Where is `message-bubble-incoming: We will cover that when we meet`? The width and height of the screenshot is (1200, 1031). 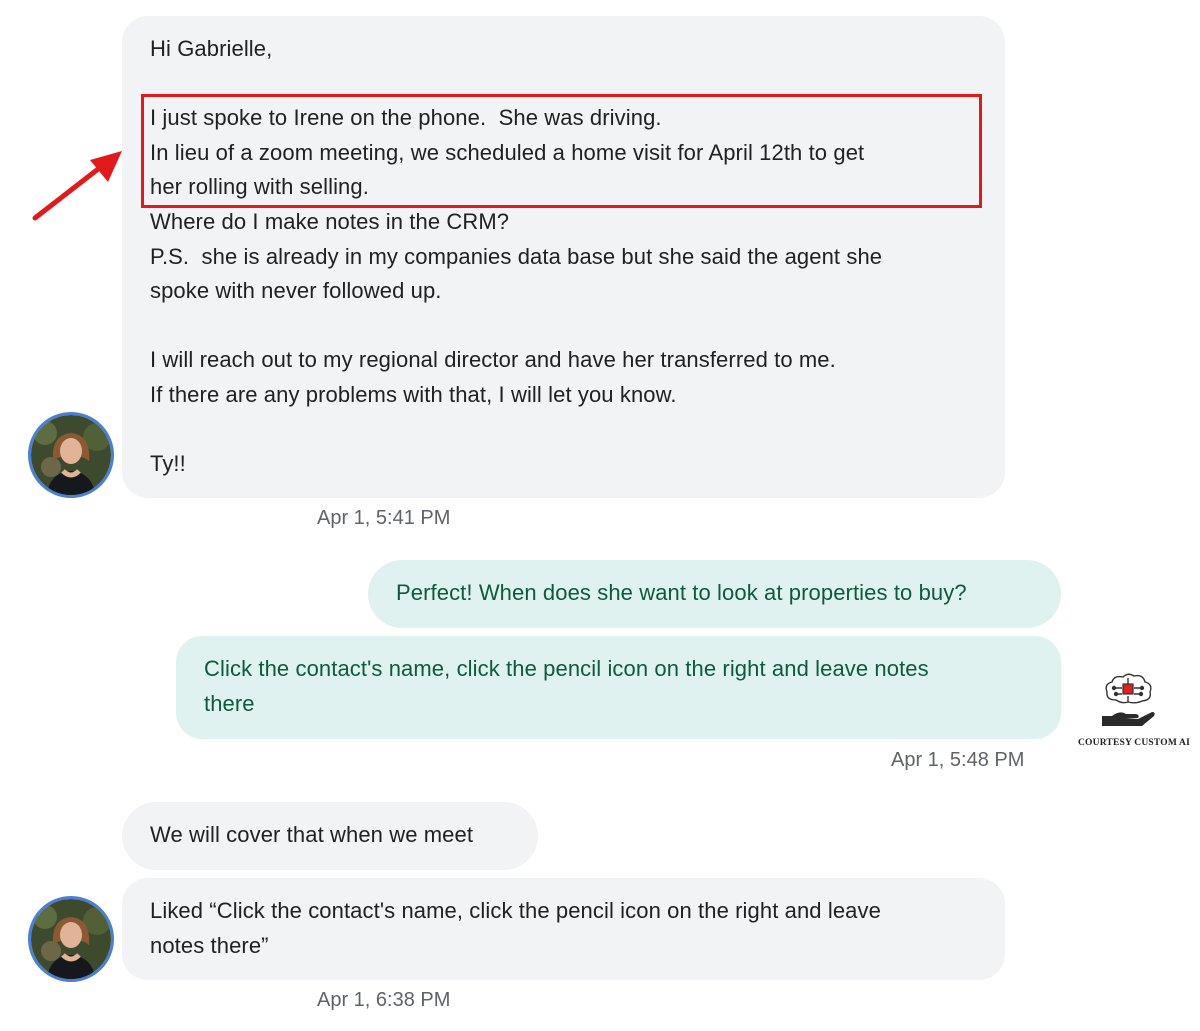 message-bubble-incoming: We will cover that when we meet is located at coordinates (330, 836).